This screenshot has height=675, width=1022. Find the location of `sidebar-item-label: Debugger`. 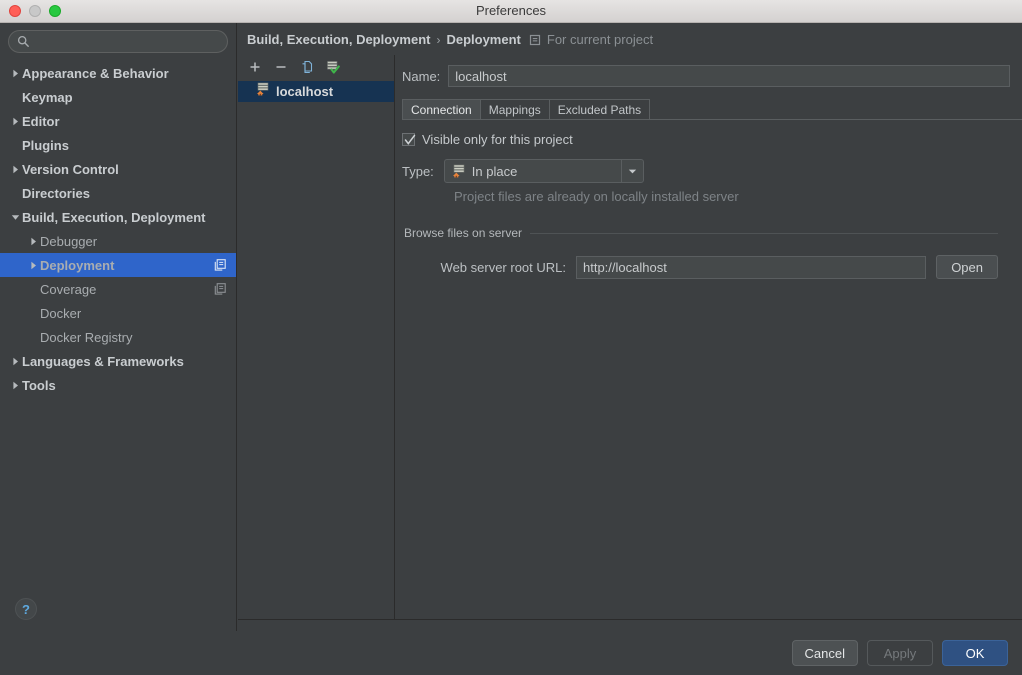

sidebar-item-label: Debugger is located at coordinates (69, 241).